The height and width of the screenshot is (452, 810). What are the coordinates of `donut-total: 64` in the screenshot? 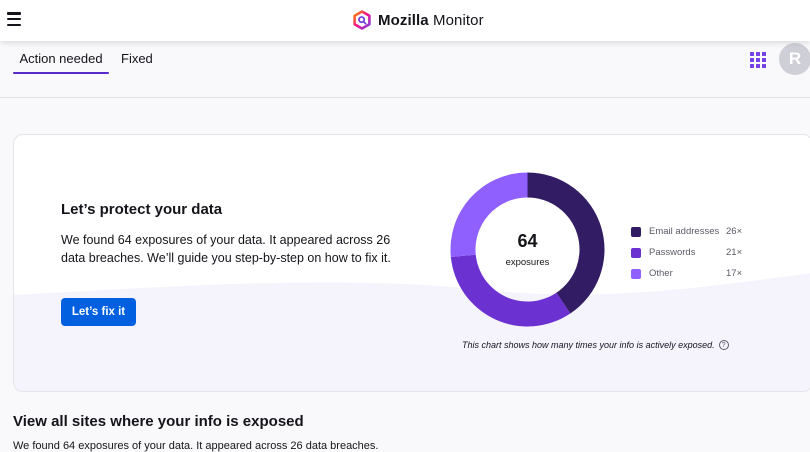 It's located at (527, 241).